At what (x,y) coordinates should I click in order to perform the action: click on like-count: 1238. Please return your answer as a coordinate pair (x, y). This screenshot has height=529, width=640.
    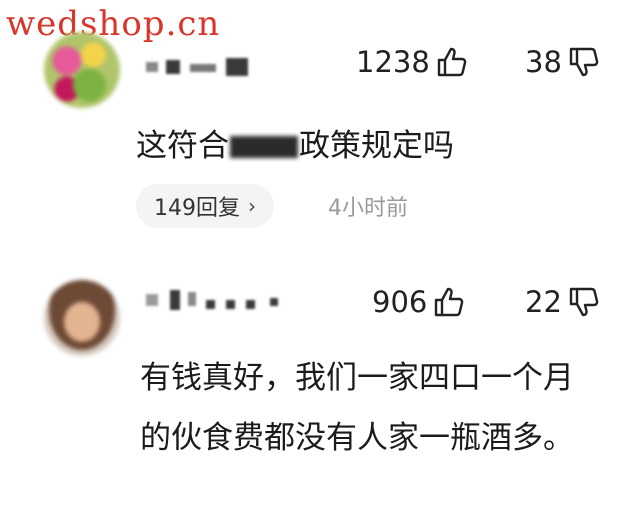
    Looking at the image, I should click on (393, 62).